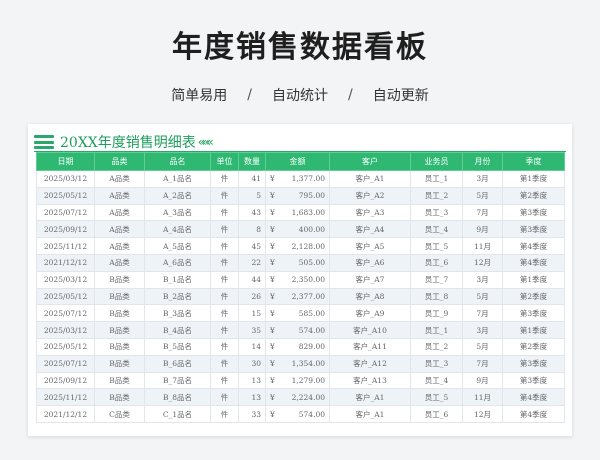  Describe the element at coordinates (297, 179) in the screenshot. I see `amount-cell: ¥1,377.00` at that location.